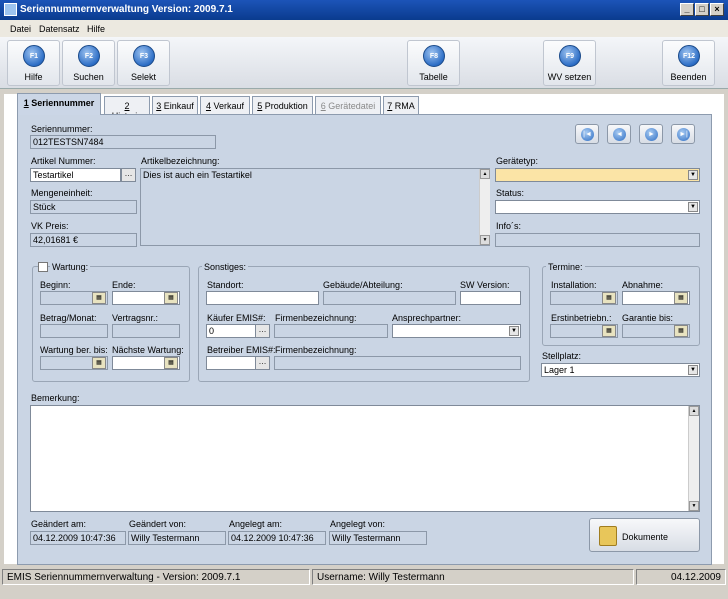 The image size is (728, 599). What do you see at coordinates (127, 108) in the screenshot?
I see `tab-historie: 2 Historie` at bounding box center [127, 108].